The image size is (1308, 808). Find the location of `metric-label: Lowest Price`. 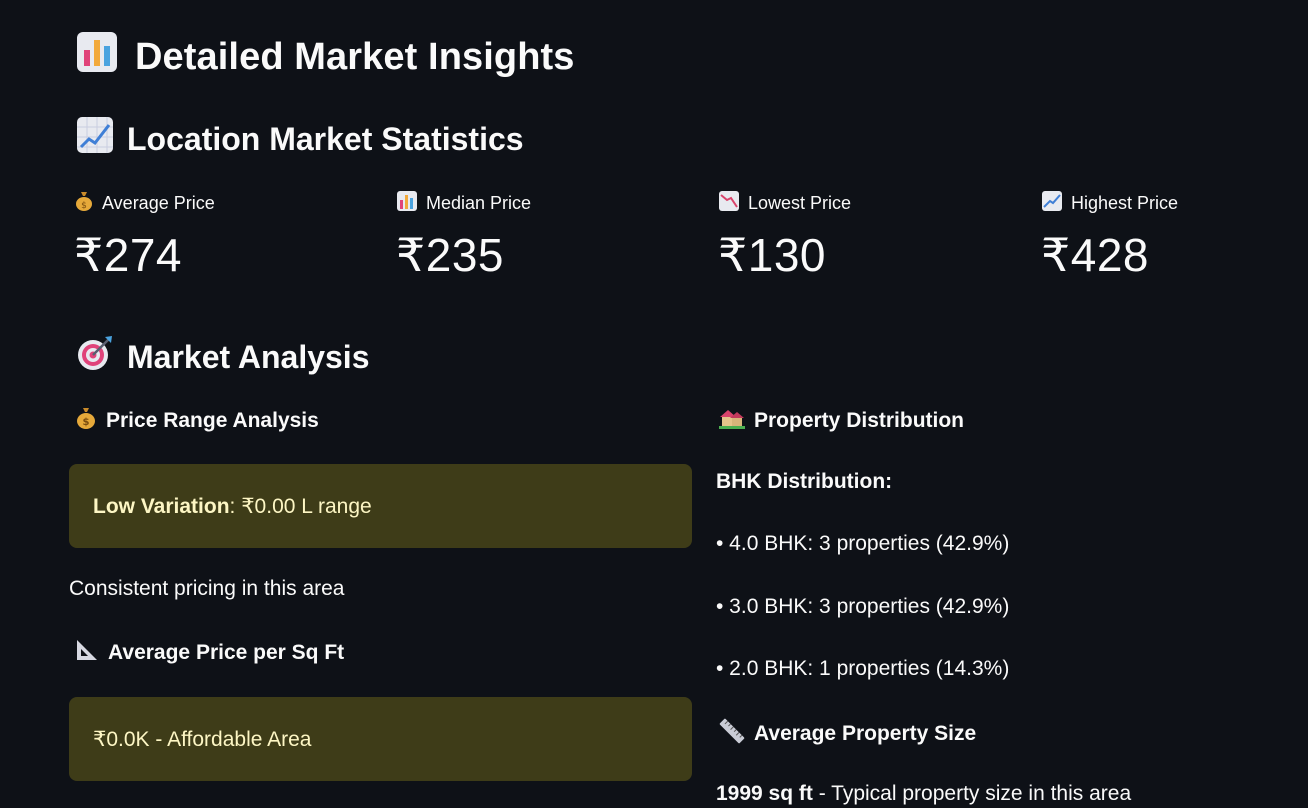

metric-label: Lowest Price is located at coordinates (800, 202).